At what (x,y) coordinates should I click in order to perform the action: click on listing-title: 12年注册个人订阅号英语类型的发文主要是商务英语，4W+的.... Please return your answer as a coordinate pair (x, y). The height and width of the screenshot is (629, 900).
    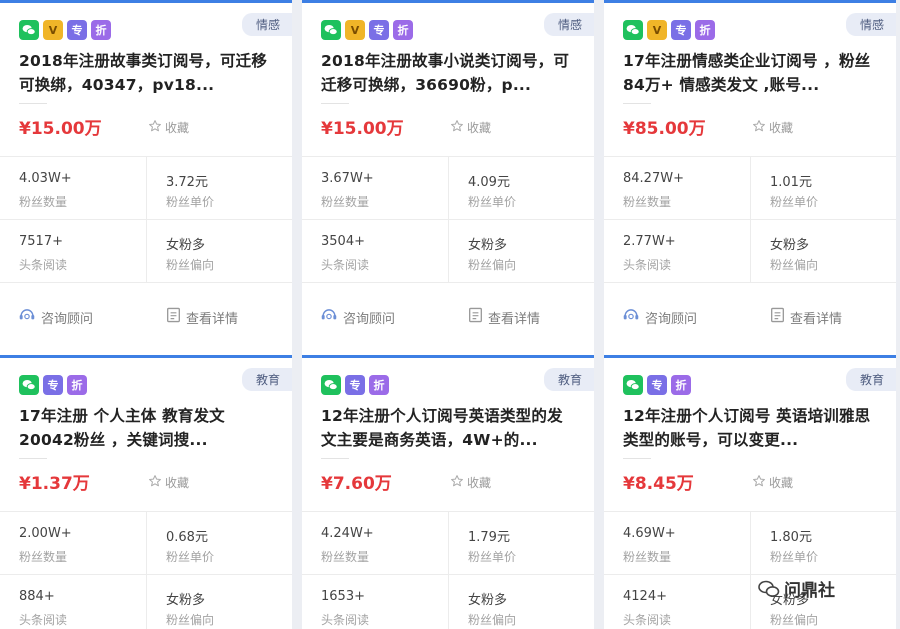
    Looking at the image, I should click on (448, 428).